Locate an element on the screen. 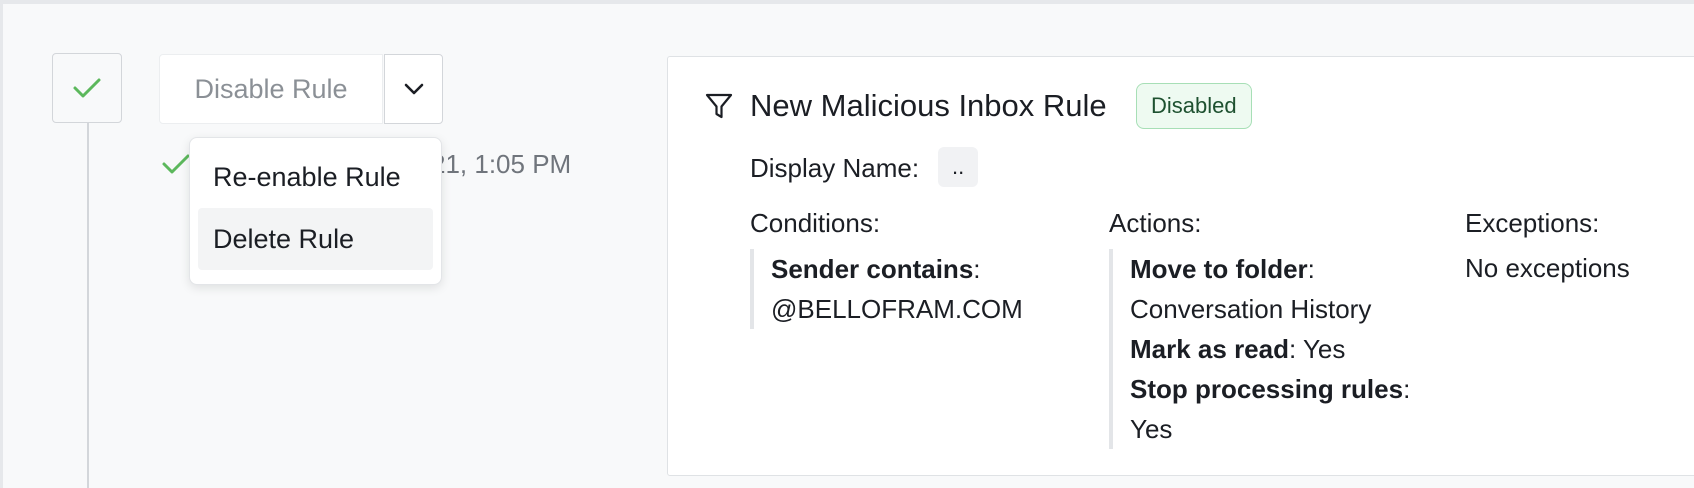 This screenshot has height=488, width=1694. exceptions-heading: Exceptions: is located at coordinates (1532, 223).